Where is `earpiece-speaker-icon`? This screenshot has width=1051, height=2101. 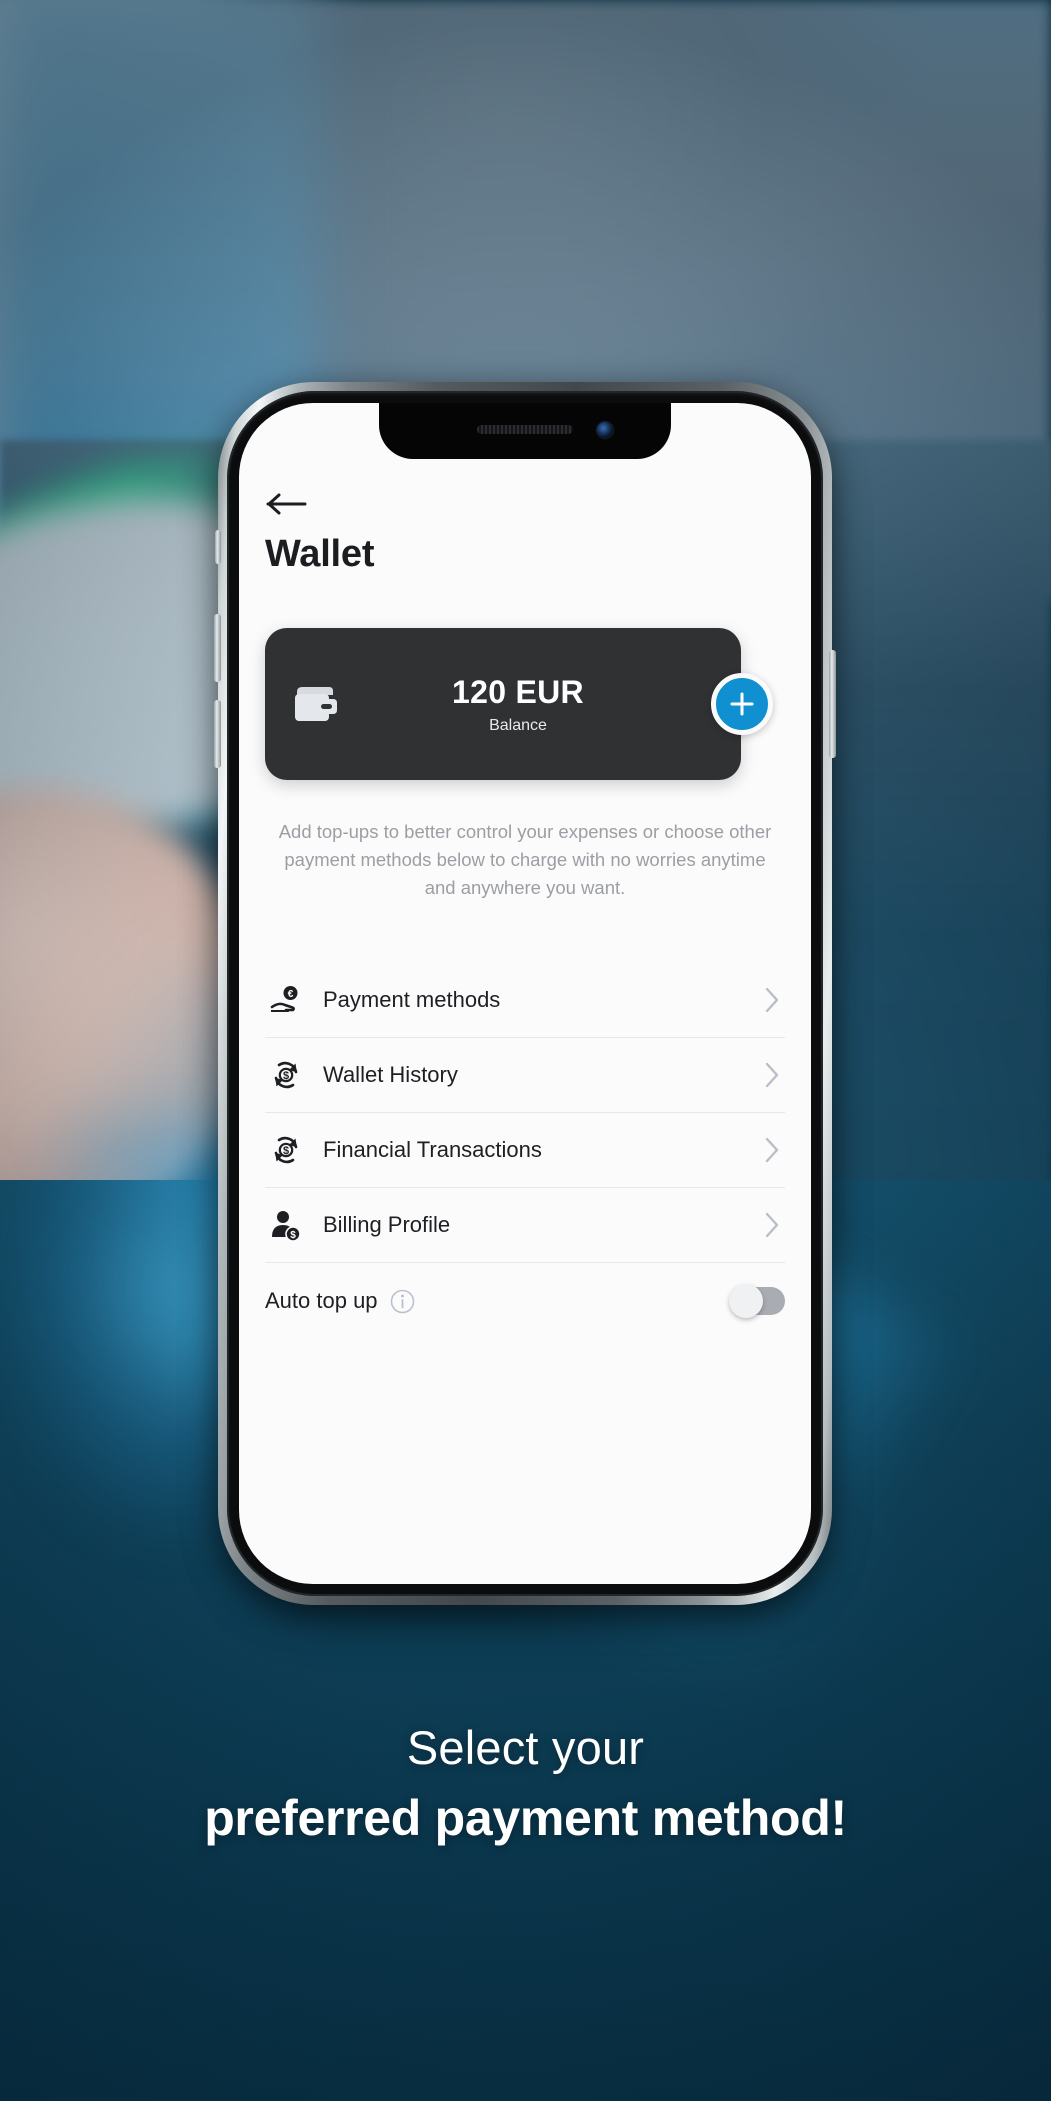 earpiece-speaker-icon is located at coordinates (525, 429).